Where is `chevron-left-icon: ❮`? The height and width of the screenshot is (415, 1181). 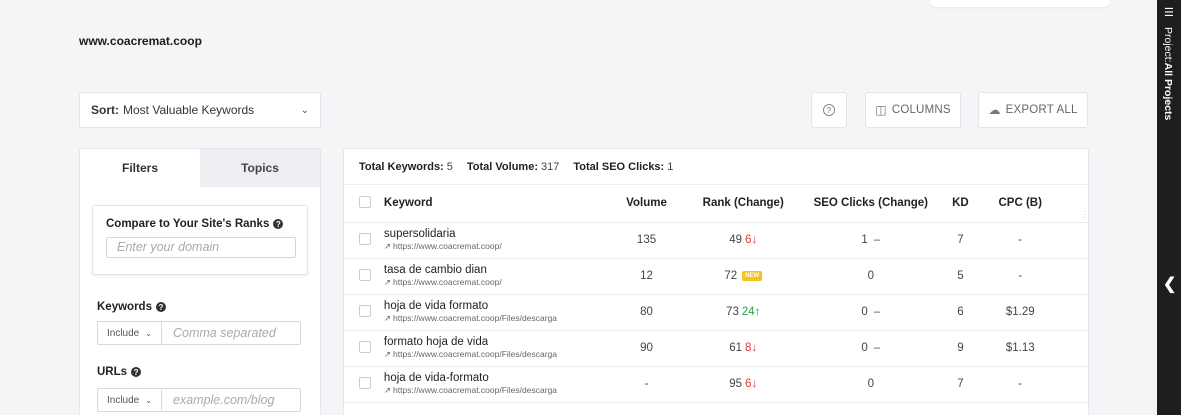 chevron-left-icon: ❮ is located at coordinates (1169, 284).